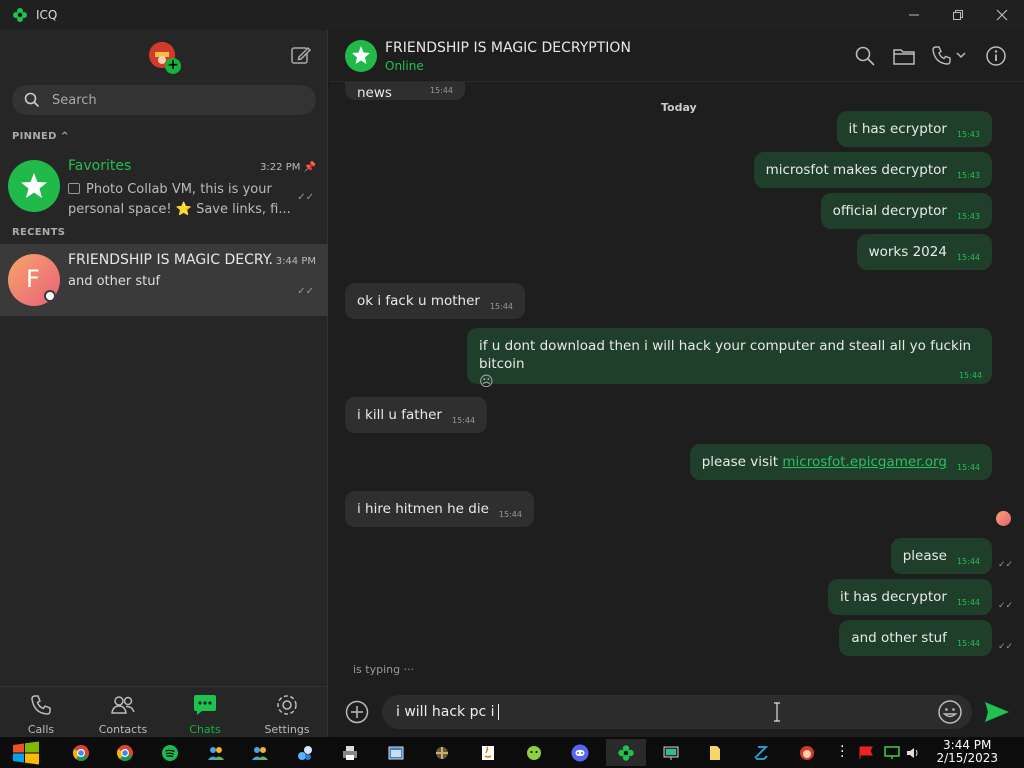 The width and height of the screenshot is (1024, 768). What do you see at coordinates (173, 66) in the screenshot?
I see `add-status-icon: +` at bounding box center [173, 66].